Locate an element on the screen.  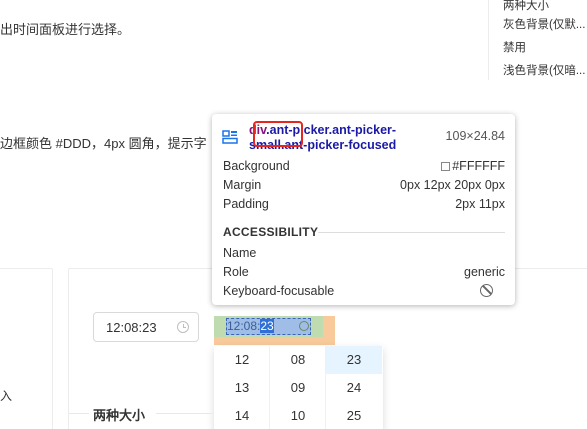
acc-row-keyboard-focusable: Keyboard-focusable is located at coordinates (364, 292).